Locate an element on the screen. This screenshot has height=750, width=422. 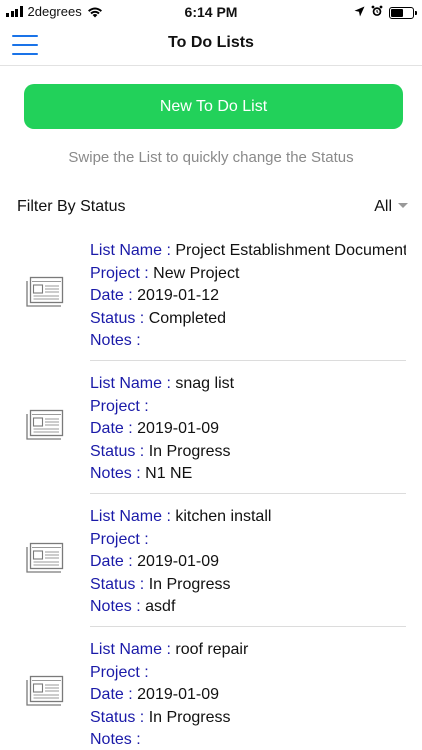
battery-icon is located at coordinates (403, 13).